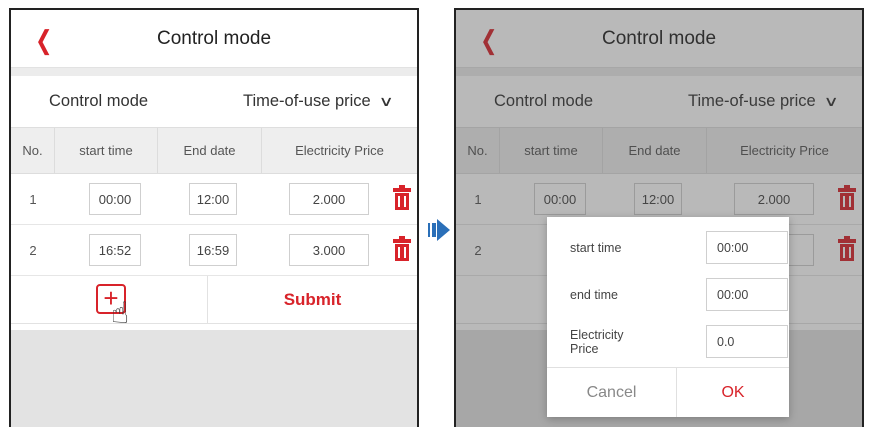  I want to click on header: ❮ Control mode, so click(214, 39).